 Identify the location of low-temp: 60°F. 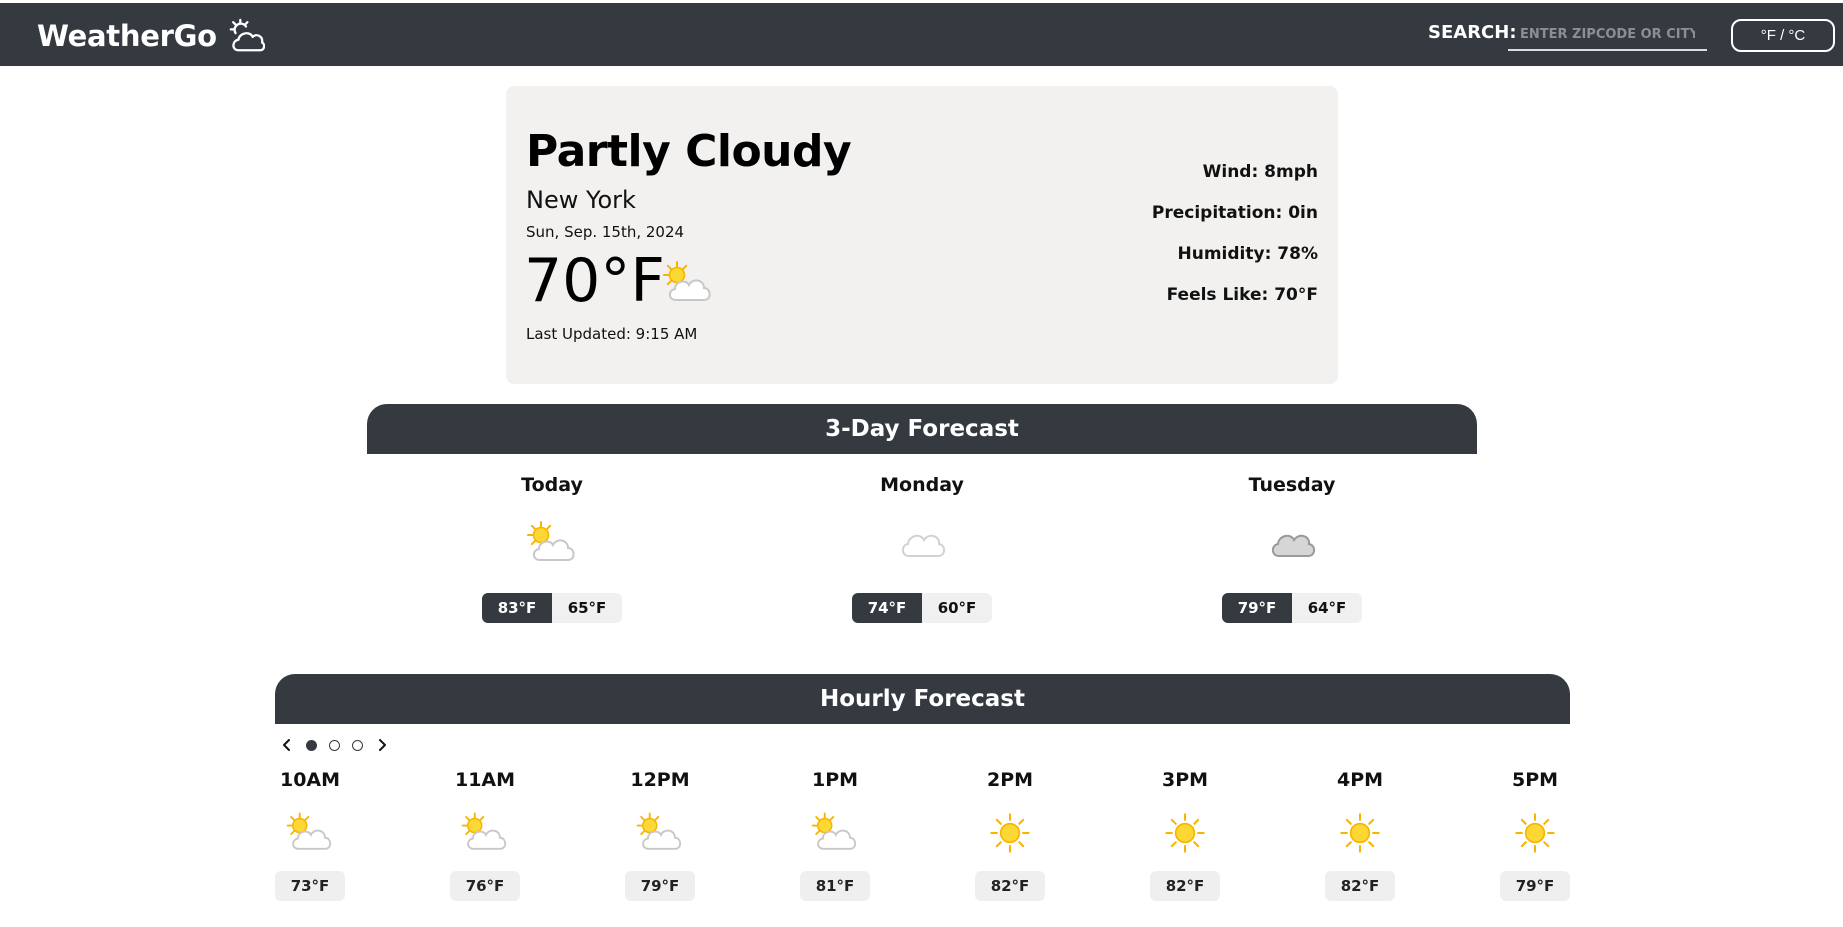
(957, 608).